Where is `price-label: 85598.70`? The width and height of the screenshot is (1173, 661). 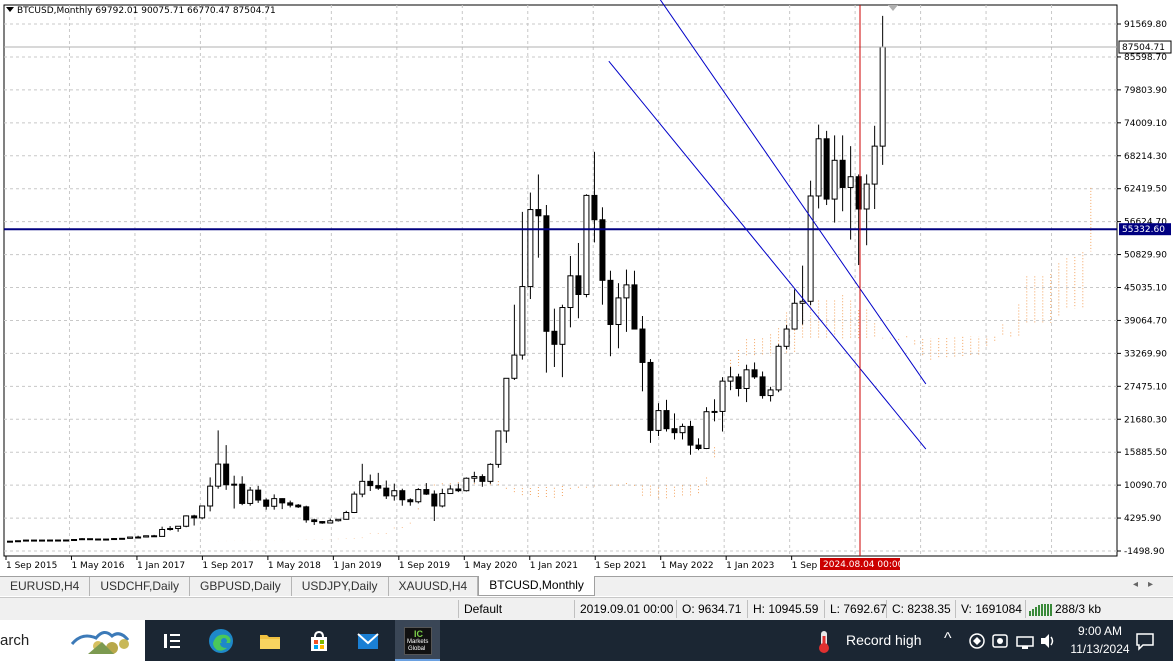 price-label: 85598.70 is located at coordinates (1145, 58).